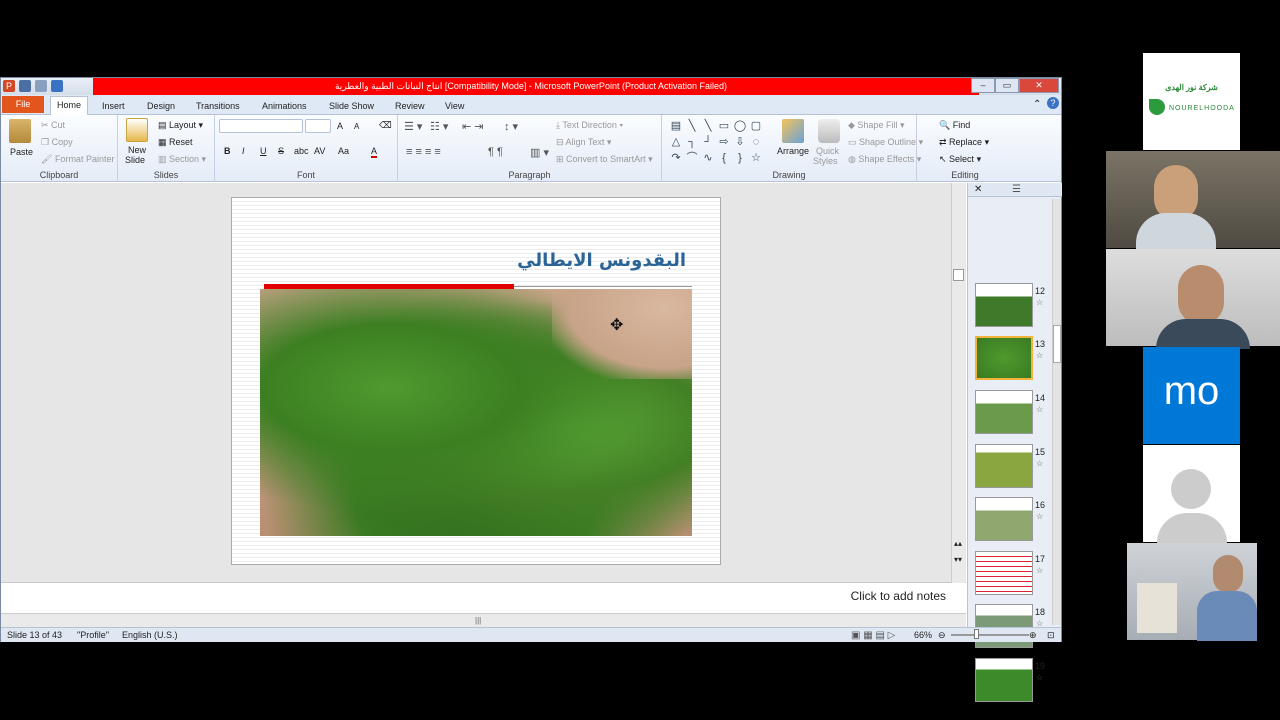 The width and height of the screenshot is (1280, 720). What do you see at coordinates (1051, 635) in the screenshot?
I see `fit-slide-icon: ⊡` at bounding box center [1051, 635].